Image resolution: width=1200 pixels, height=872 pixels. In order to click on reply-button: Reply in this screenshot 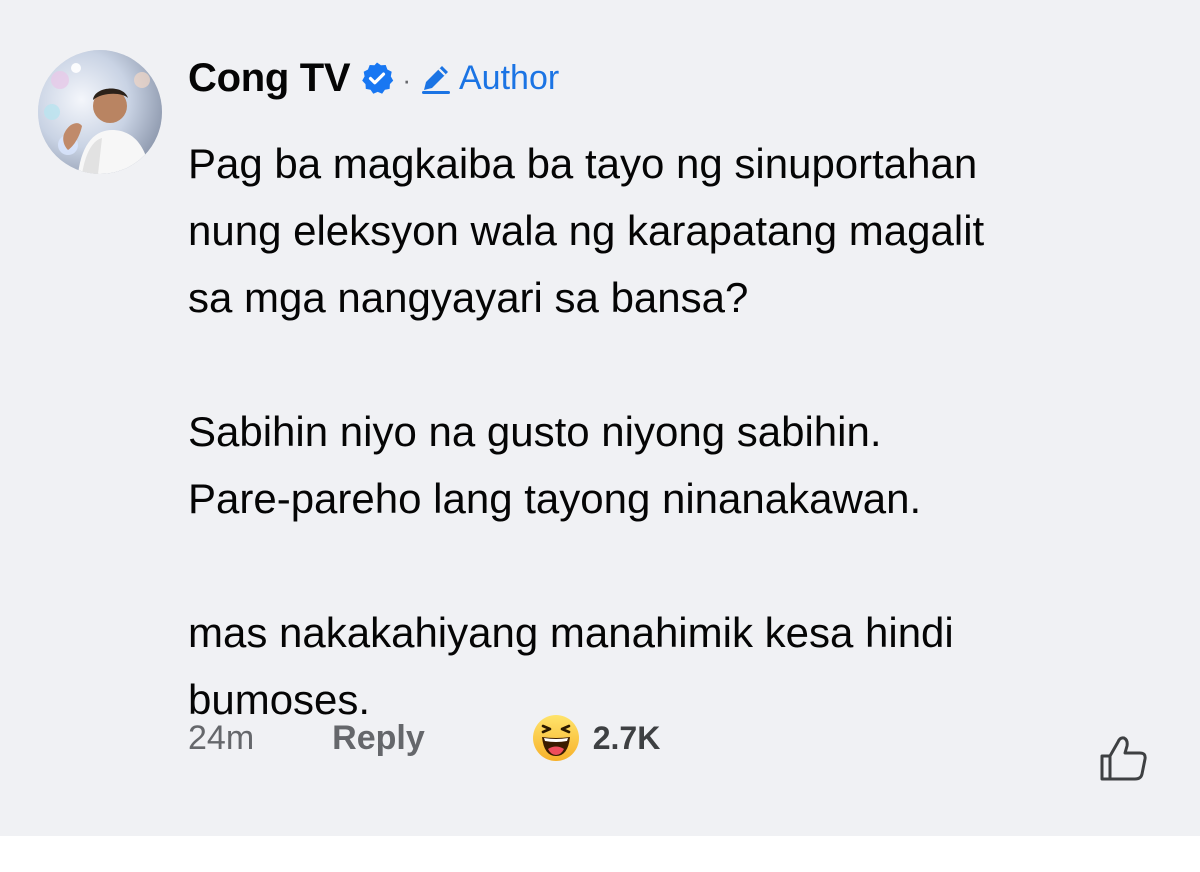, I will do `click(378, 738)`.